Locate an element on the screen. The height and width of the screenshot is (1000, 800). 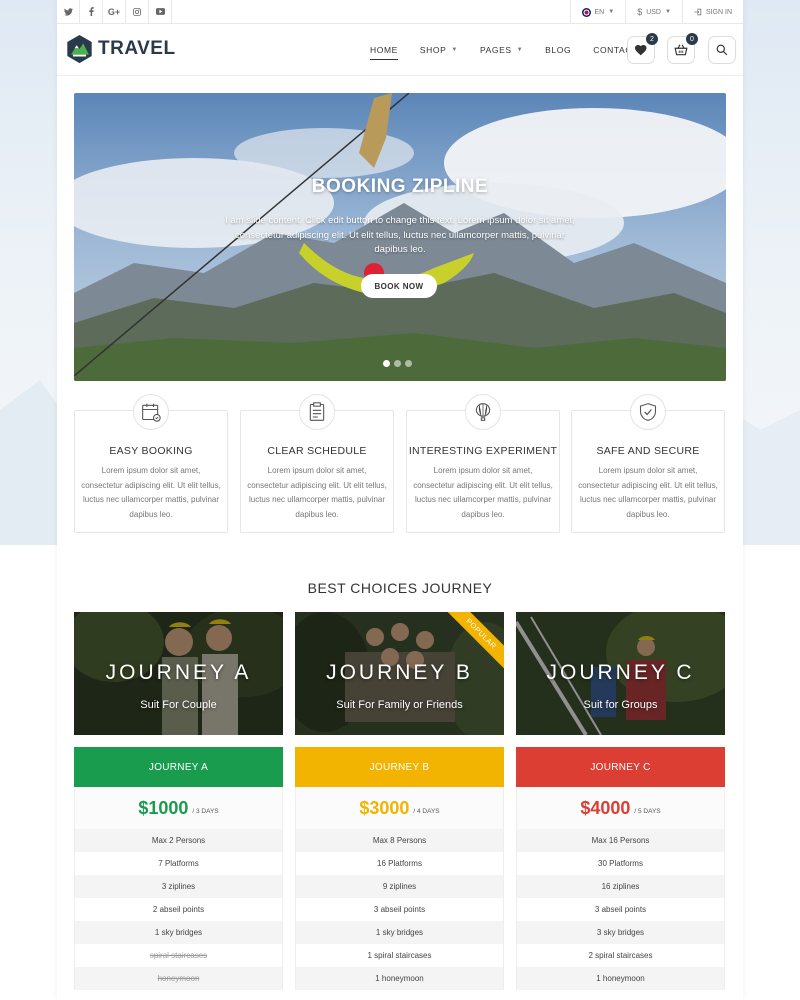
price-amount: $1000 is located at coordinates (163, 807).